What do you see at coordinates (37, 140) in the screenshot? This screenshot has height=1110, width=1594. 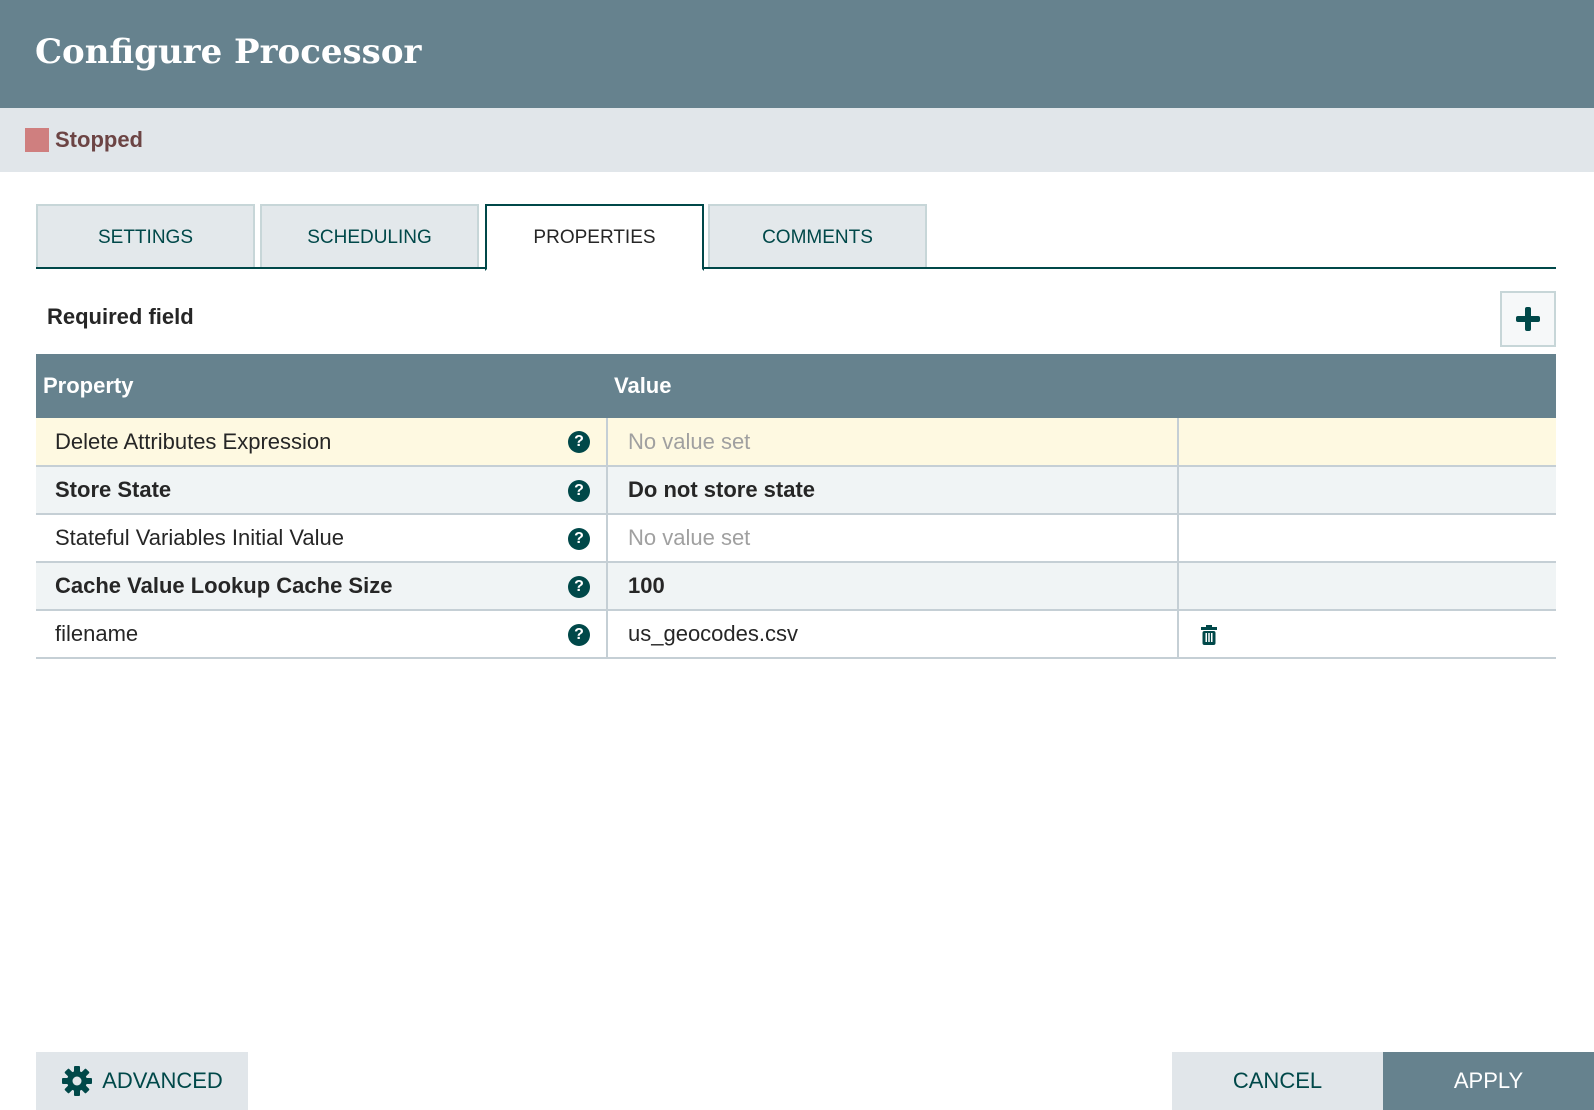 I see `stopped-icon` at bounding box center [37, 140].